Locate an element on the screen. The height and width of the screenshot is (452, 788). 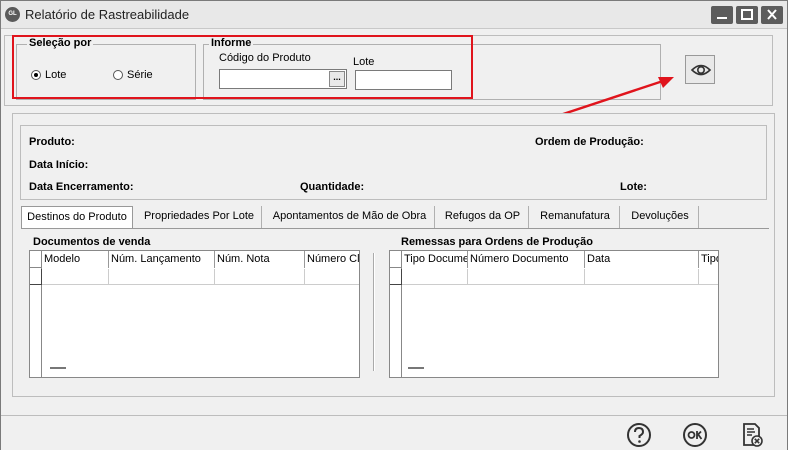
col-numero-cli: Número Cli is located at coordinates (332, 259).